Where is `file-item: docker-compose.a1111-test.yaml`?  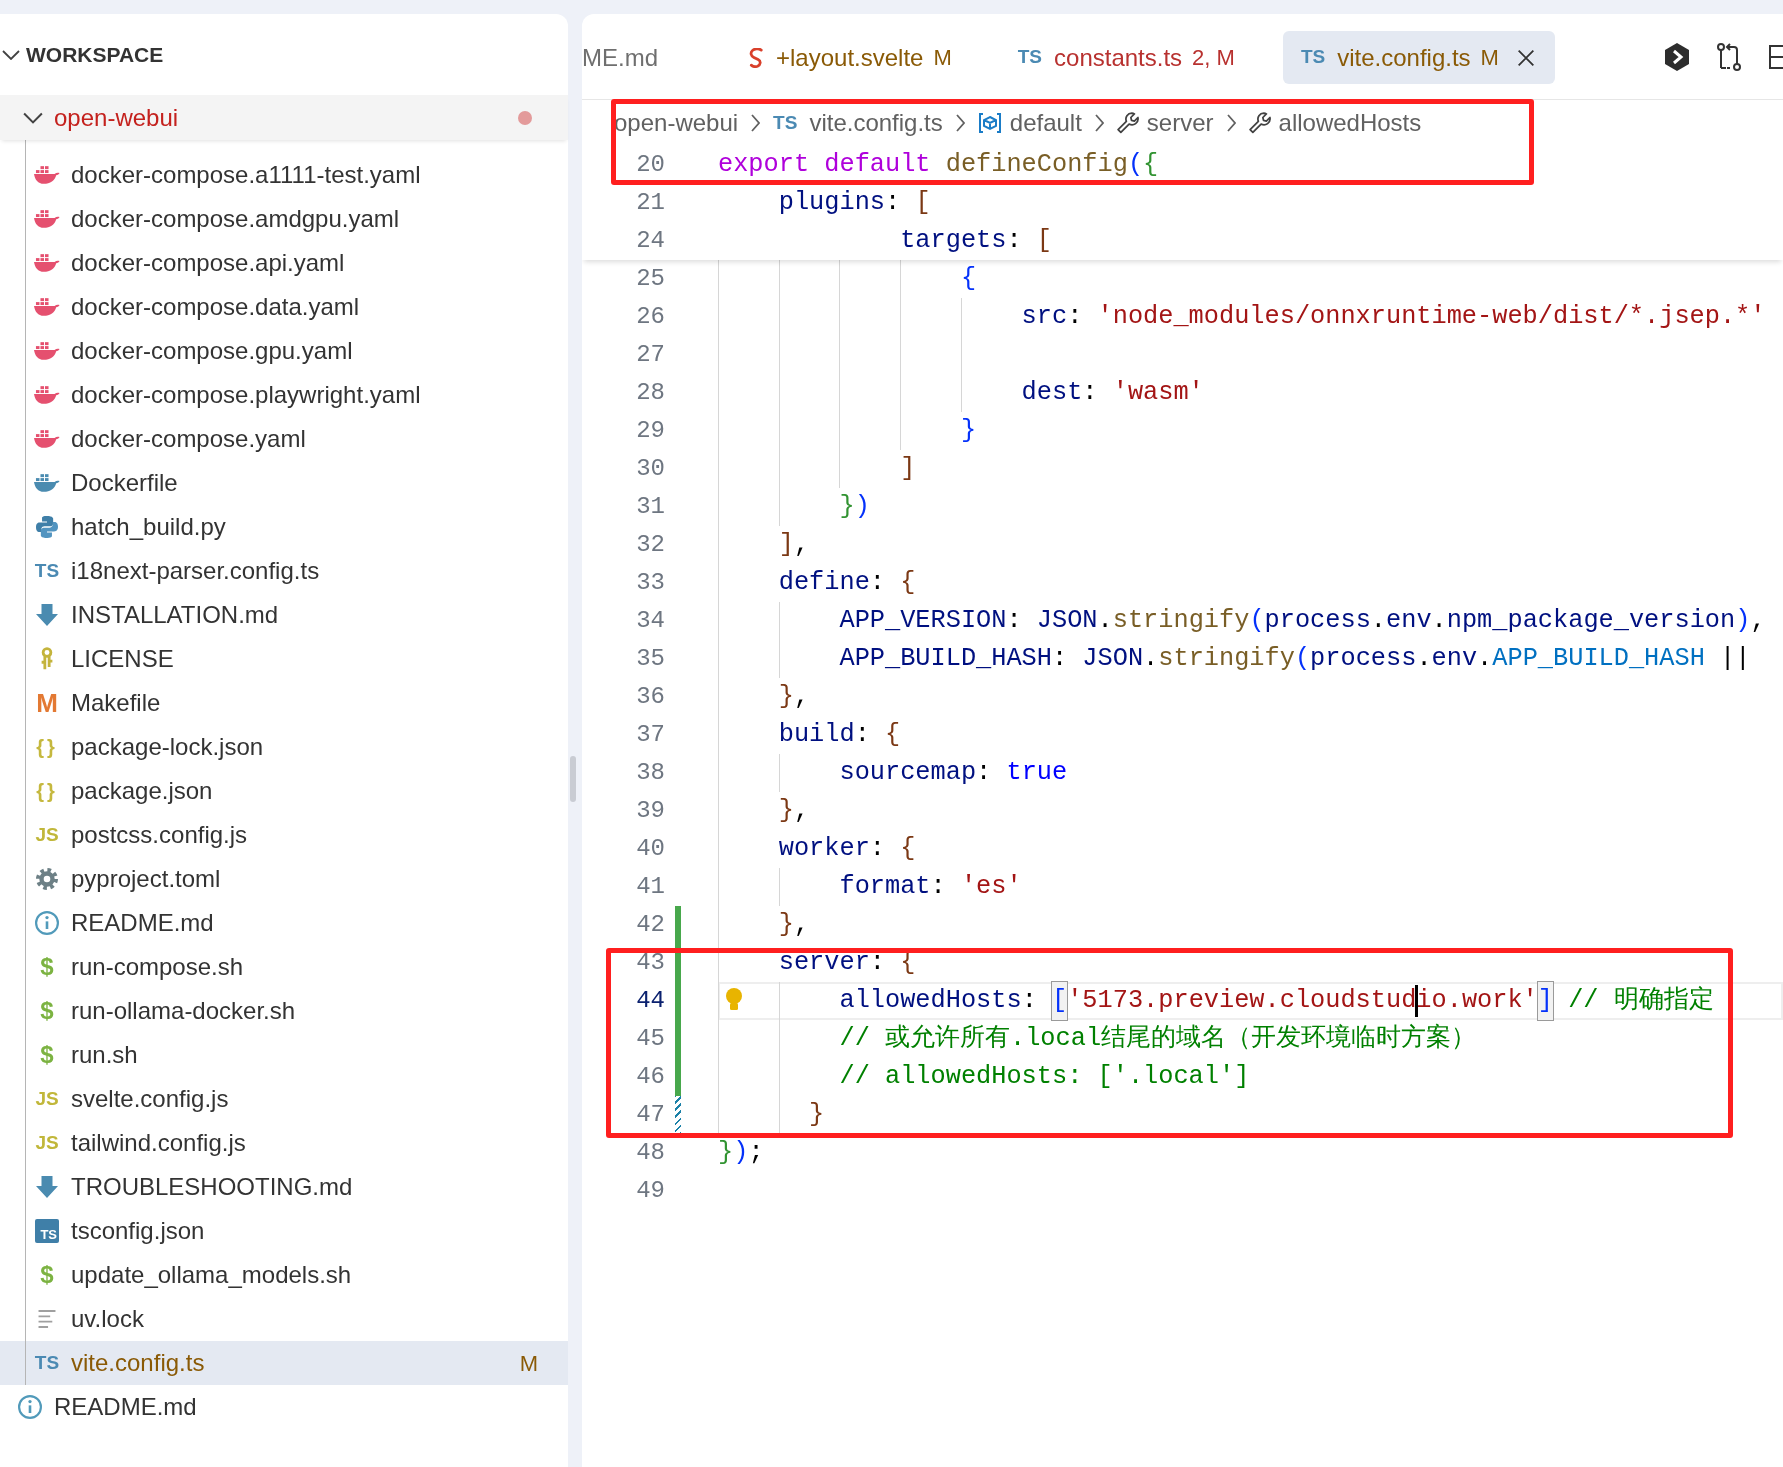
file-item: docker-compose.a1111-test.yaml is located at coordinates (284, 175).